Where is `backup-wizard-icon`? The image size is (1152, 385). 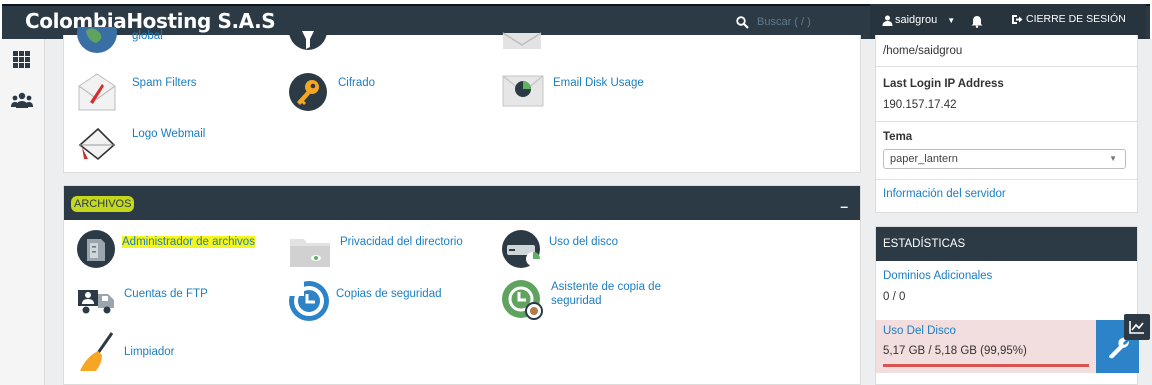
backup-wizard-icon is located at coordinates (522, 300).